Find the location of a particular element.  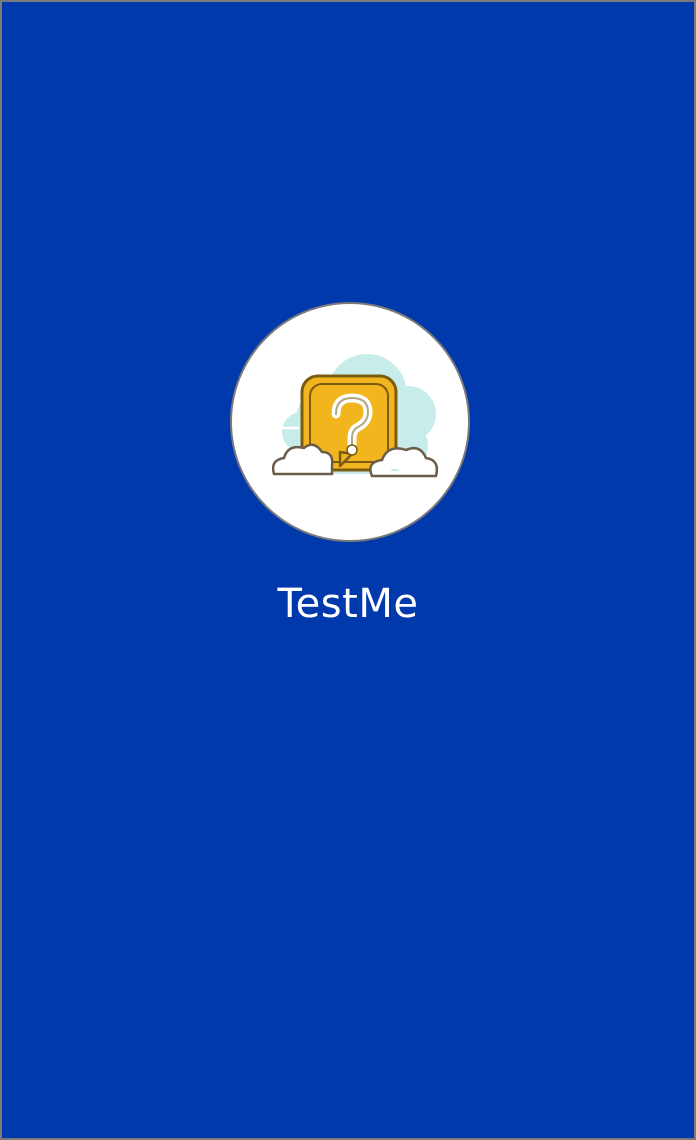

app-logo is located at coordinates (350, 422).